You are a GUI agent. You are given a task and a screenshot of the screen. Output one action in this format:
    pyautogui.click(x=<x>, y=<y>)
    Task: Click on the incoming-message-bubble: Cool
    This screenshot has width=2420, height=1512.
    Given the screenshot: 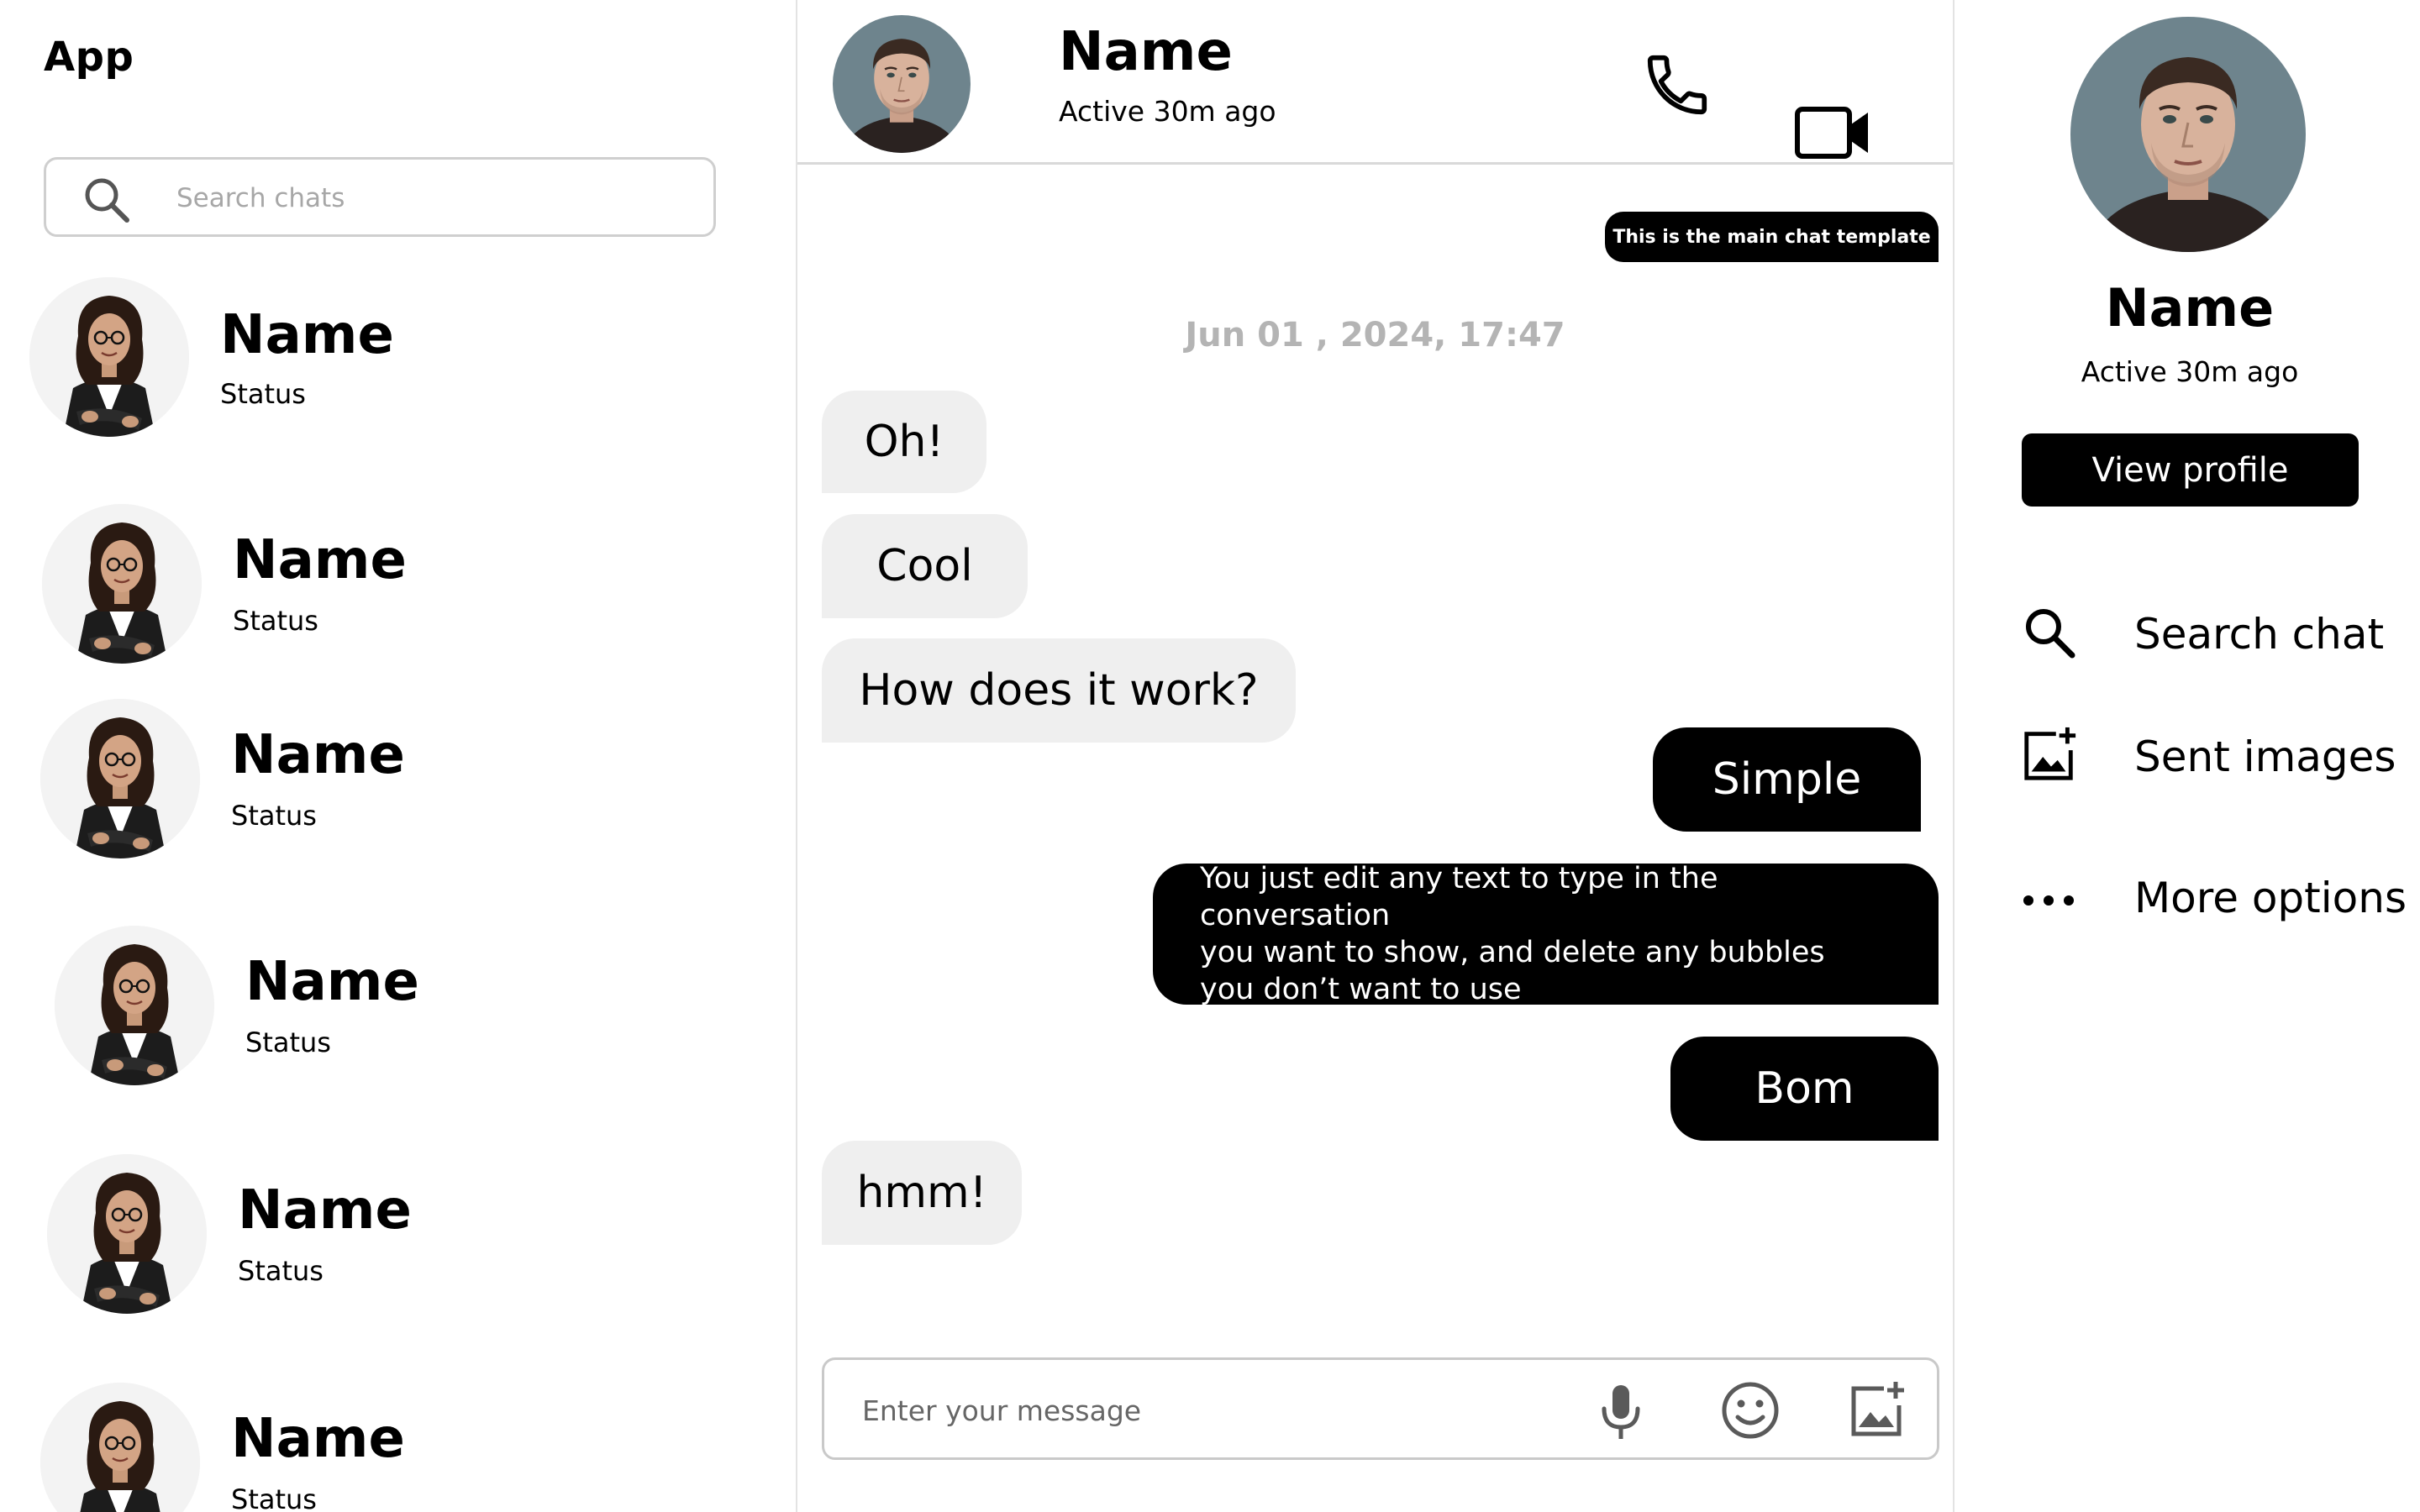 What is the action you would take?
    pyautogui.click(x=925, y=566)
    